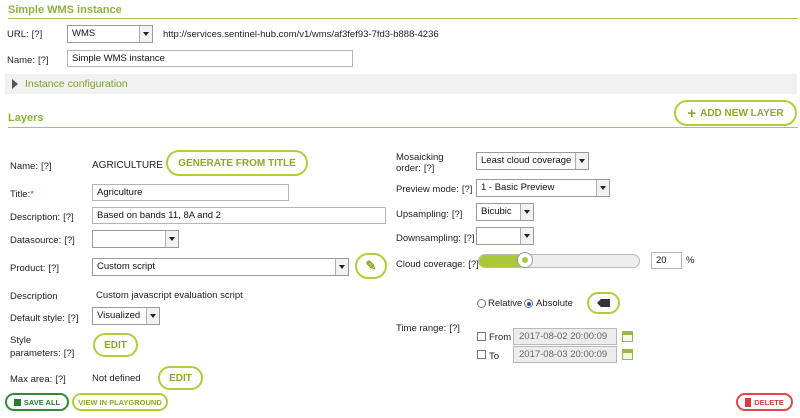 The image size is (800, 418). What do you see at coordinates (428, 328) in the screenshot?
I see `time-range-label: Time range: [?]` at bounding box center [428, 328].